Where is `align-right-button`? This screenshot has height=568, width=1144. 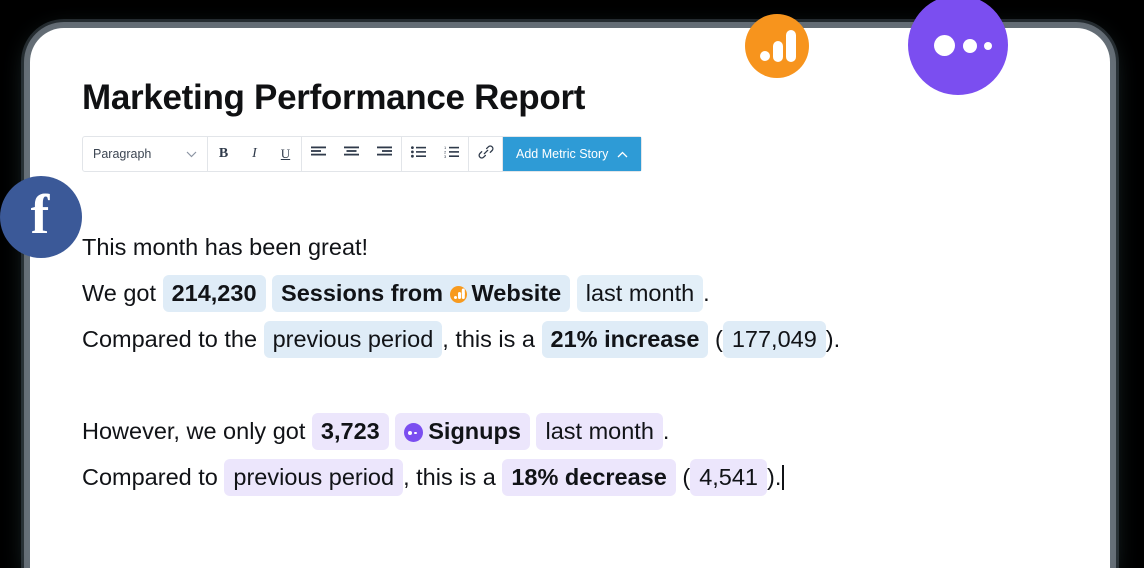
align-right-button is located at coordinates (384, 154).